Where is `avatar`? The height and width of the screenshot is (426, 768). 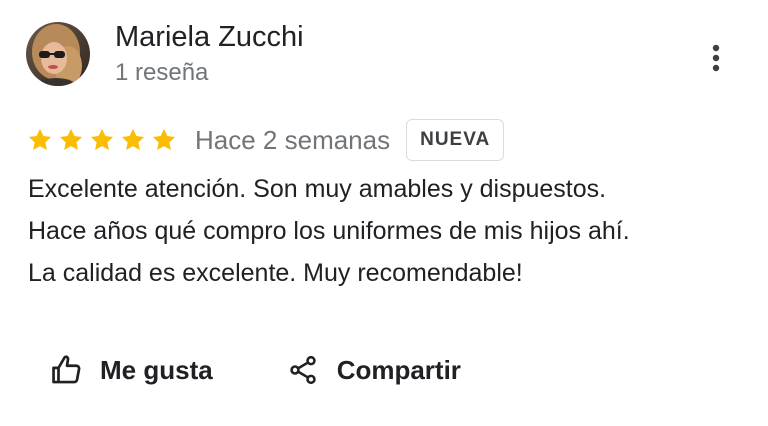
avatar is located at coordinates (58, 54).